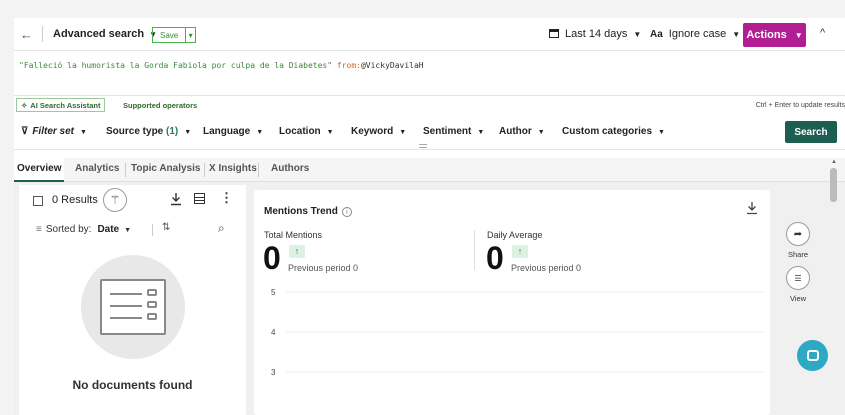  Describe the element at coordinates (24, 105) in the screenshot. I see `wand-icon: ✧` at that location.